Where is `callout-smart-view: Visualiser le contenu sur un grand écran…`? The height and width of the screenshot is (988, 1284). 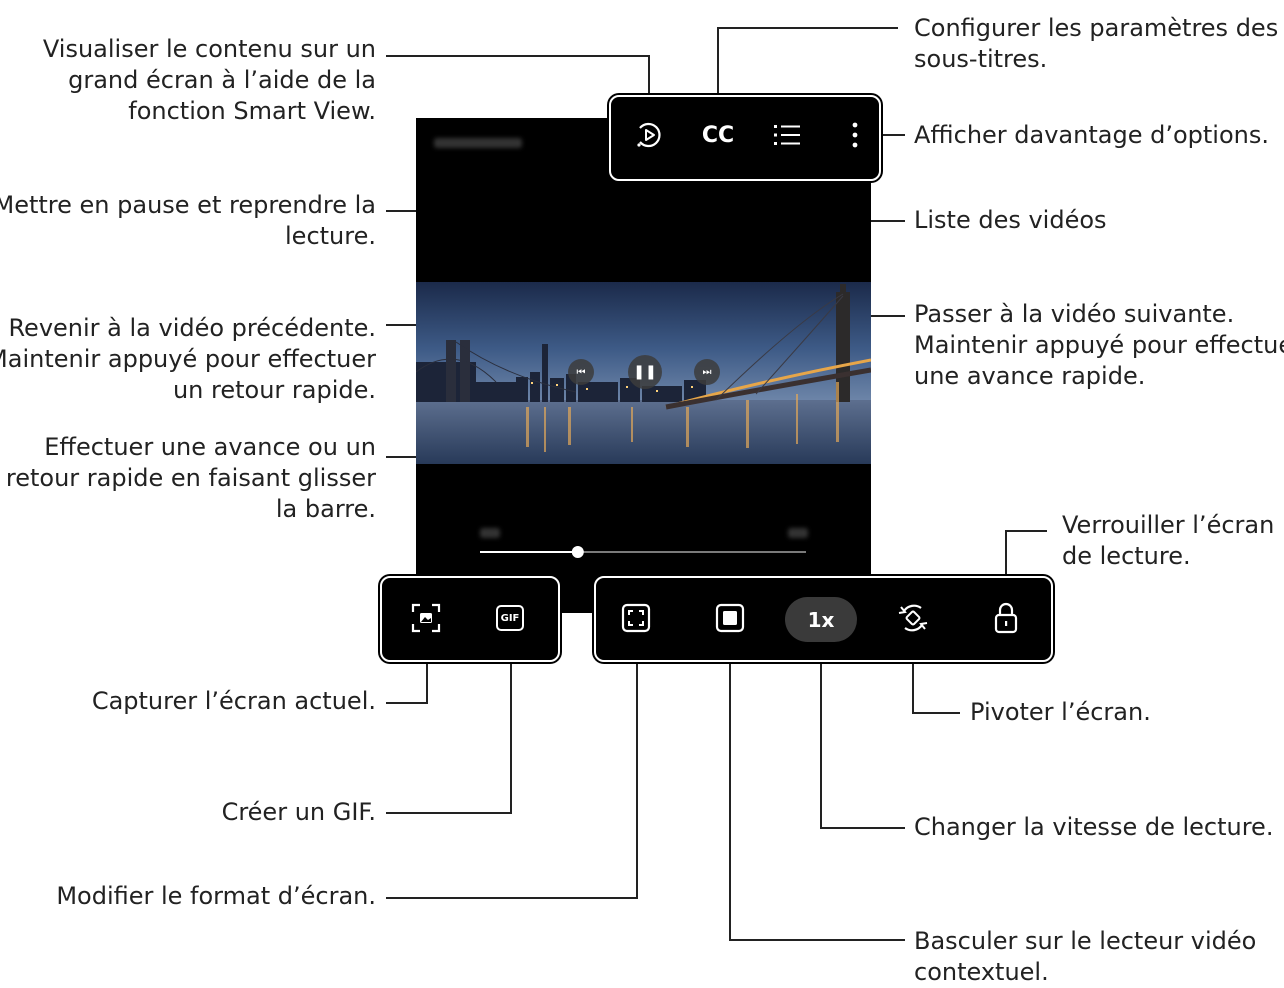
callout-smart-view: Visualiser le contenu sur un grand écran… is located at coordinates (209, 80).